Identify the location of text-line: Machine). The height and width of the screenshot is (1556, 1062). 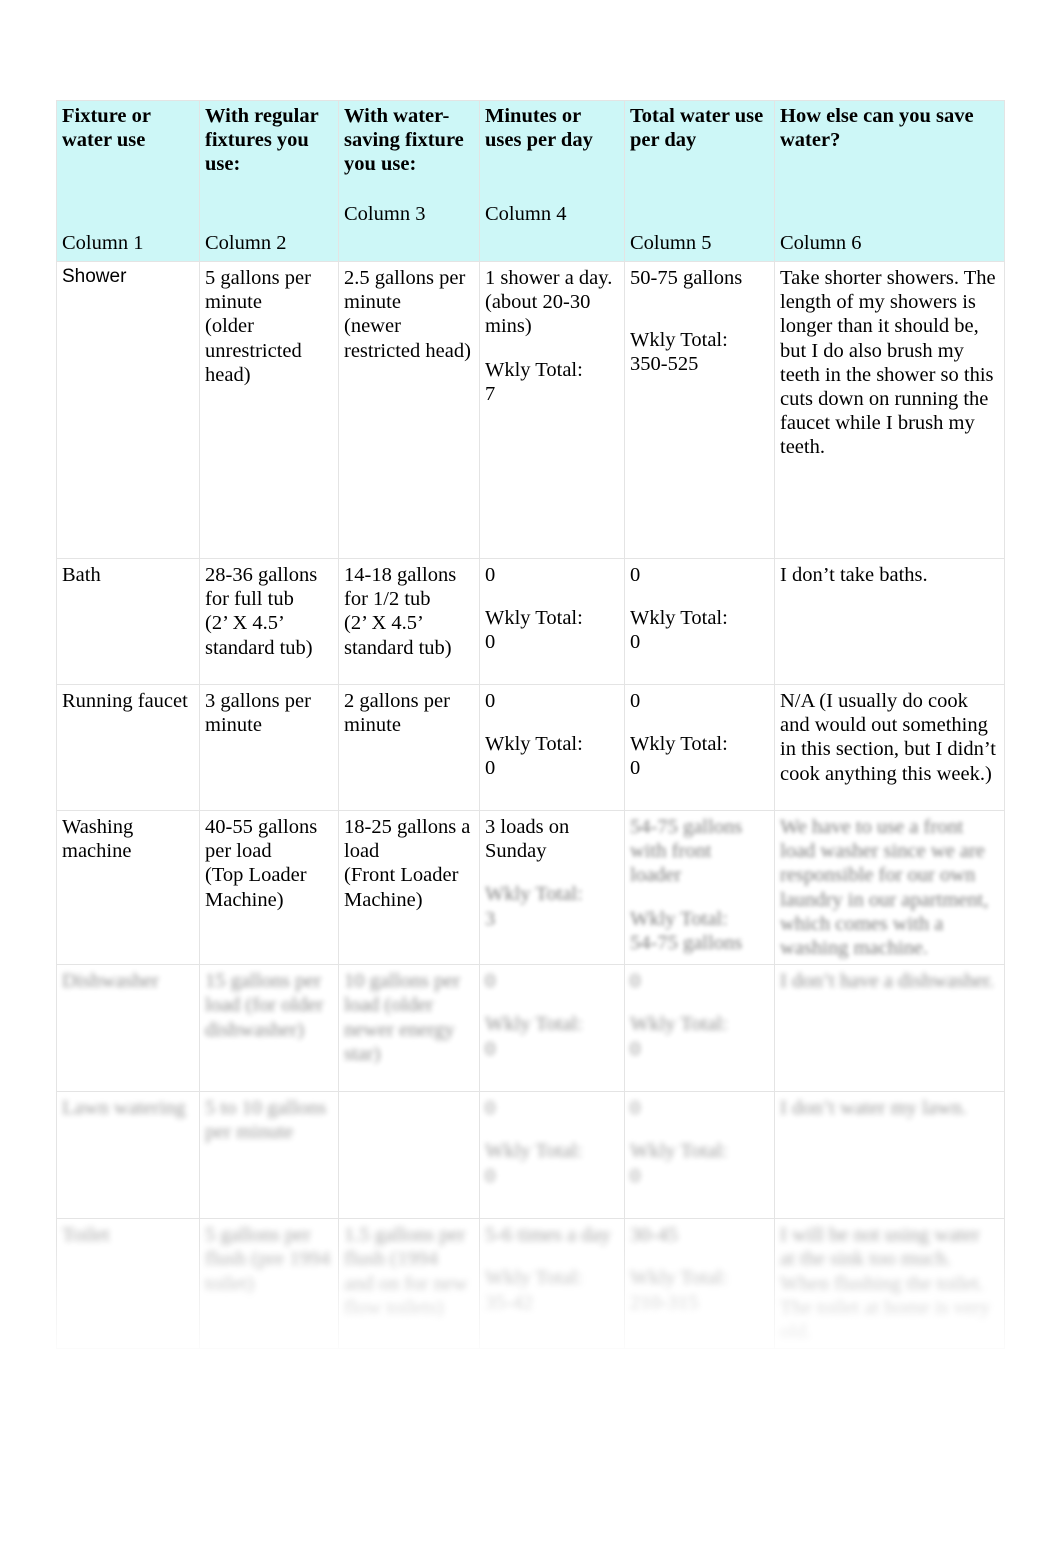
(244, 899).